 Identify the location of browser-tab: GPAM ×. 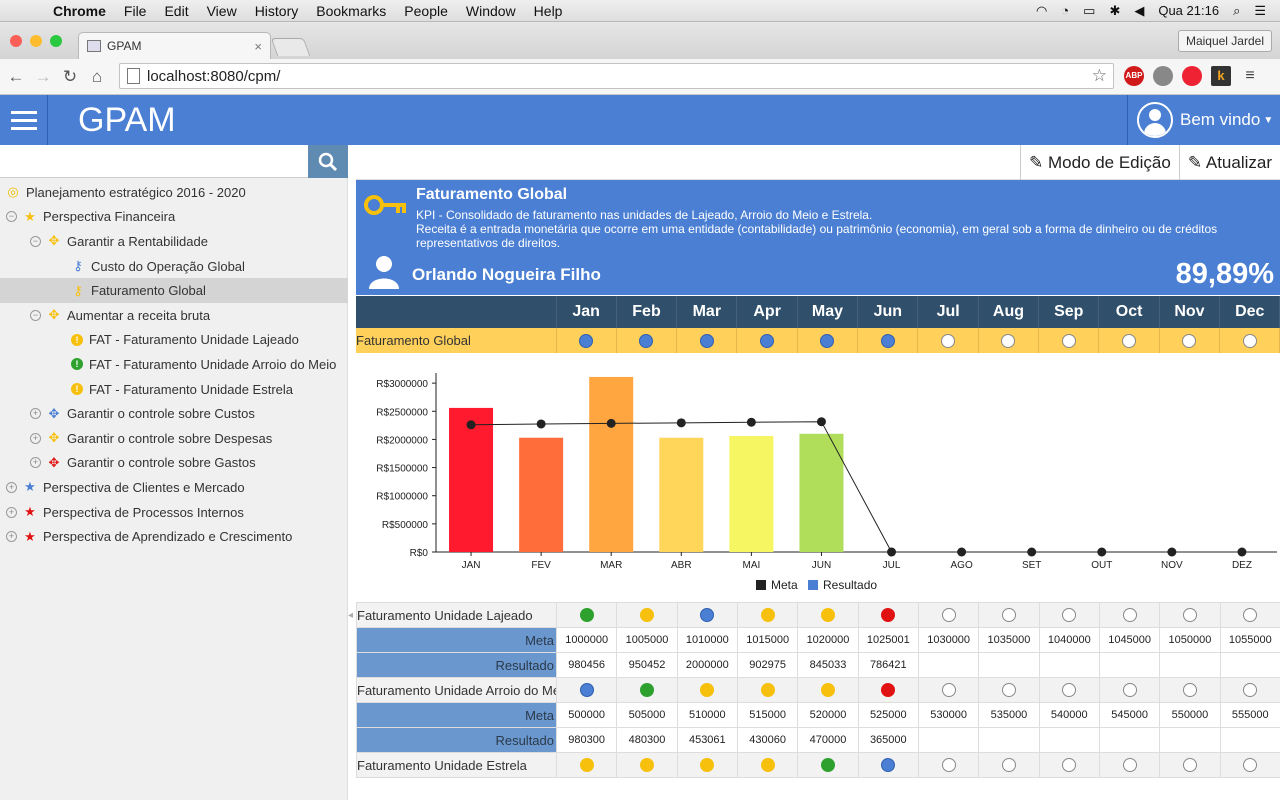
(174, 45).